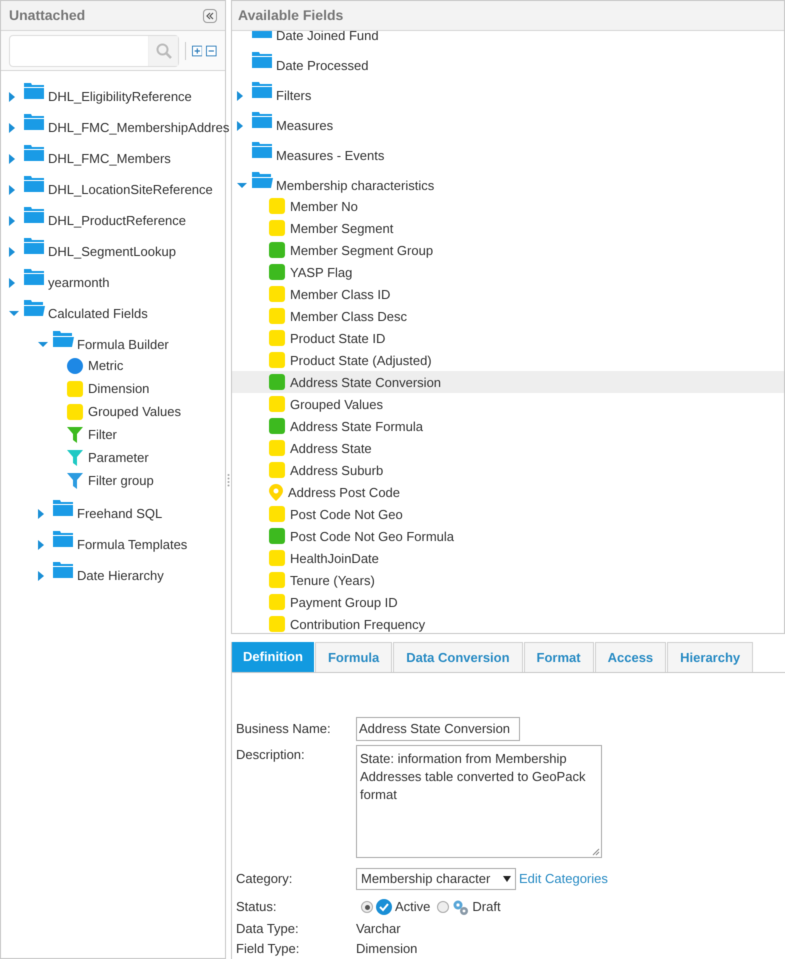 The height and width of the screenshot is (959, 785). I want to click on field-item: Member Class Desc, so click(526, 316).